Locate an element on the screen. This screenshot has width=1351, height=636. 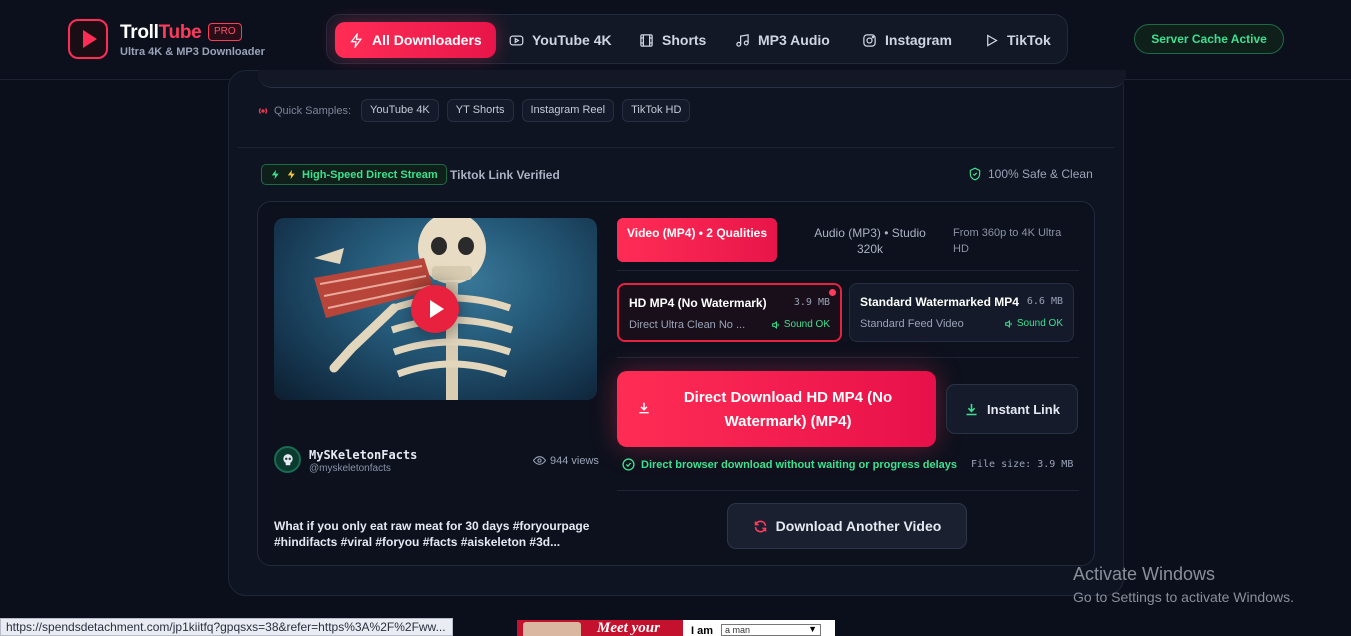
play-button is located at coordinates (435, 309).